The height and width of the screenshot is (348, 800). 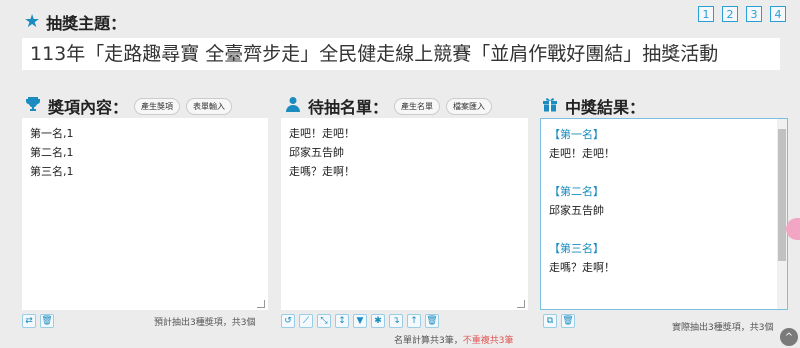 What do you see at coordinates (396, 321) in the screenshot?
I see `level-down-icon: ↴` at bounding box center [396, 321].